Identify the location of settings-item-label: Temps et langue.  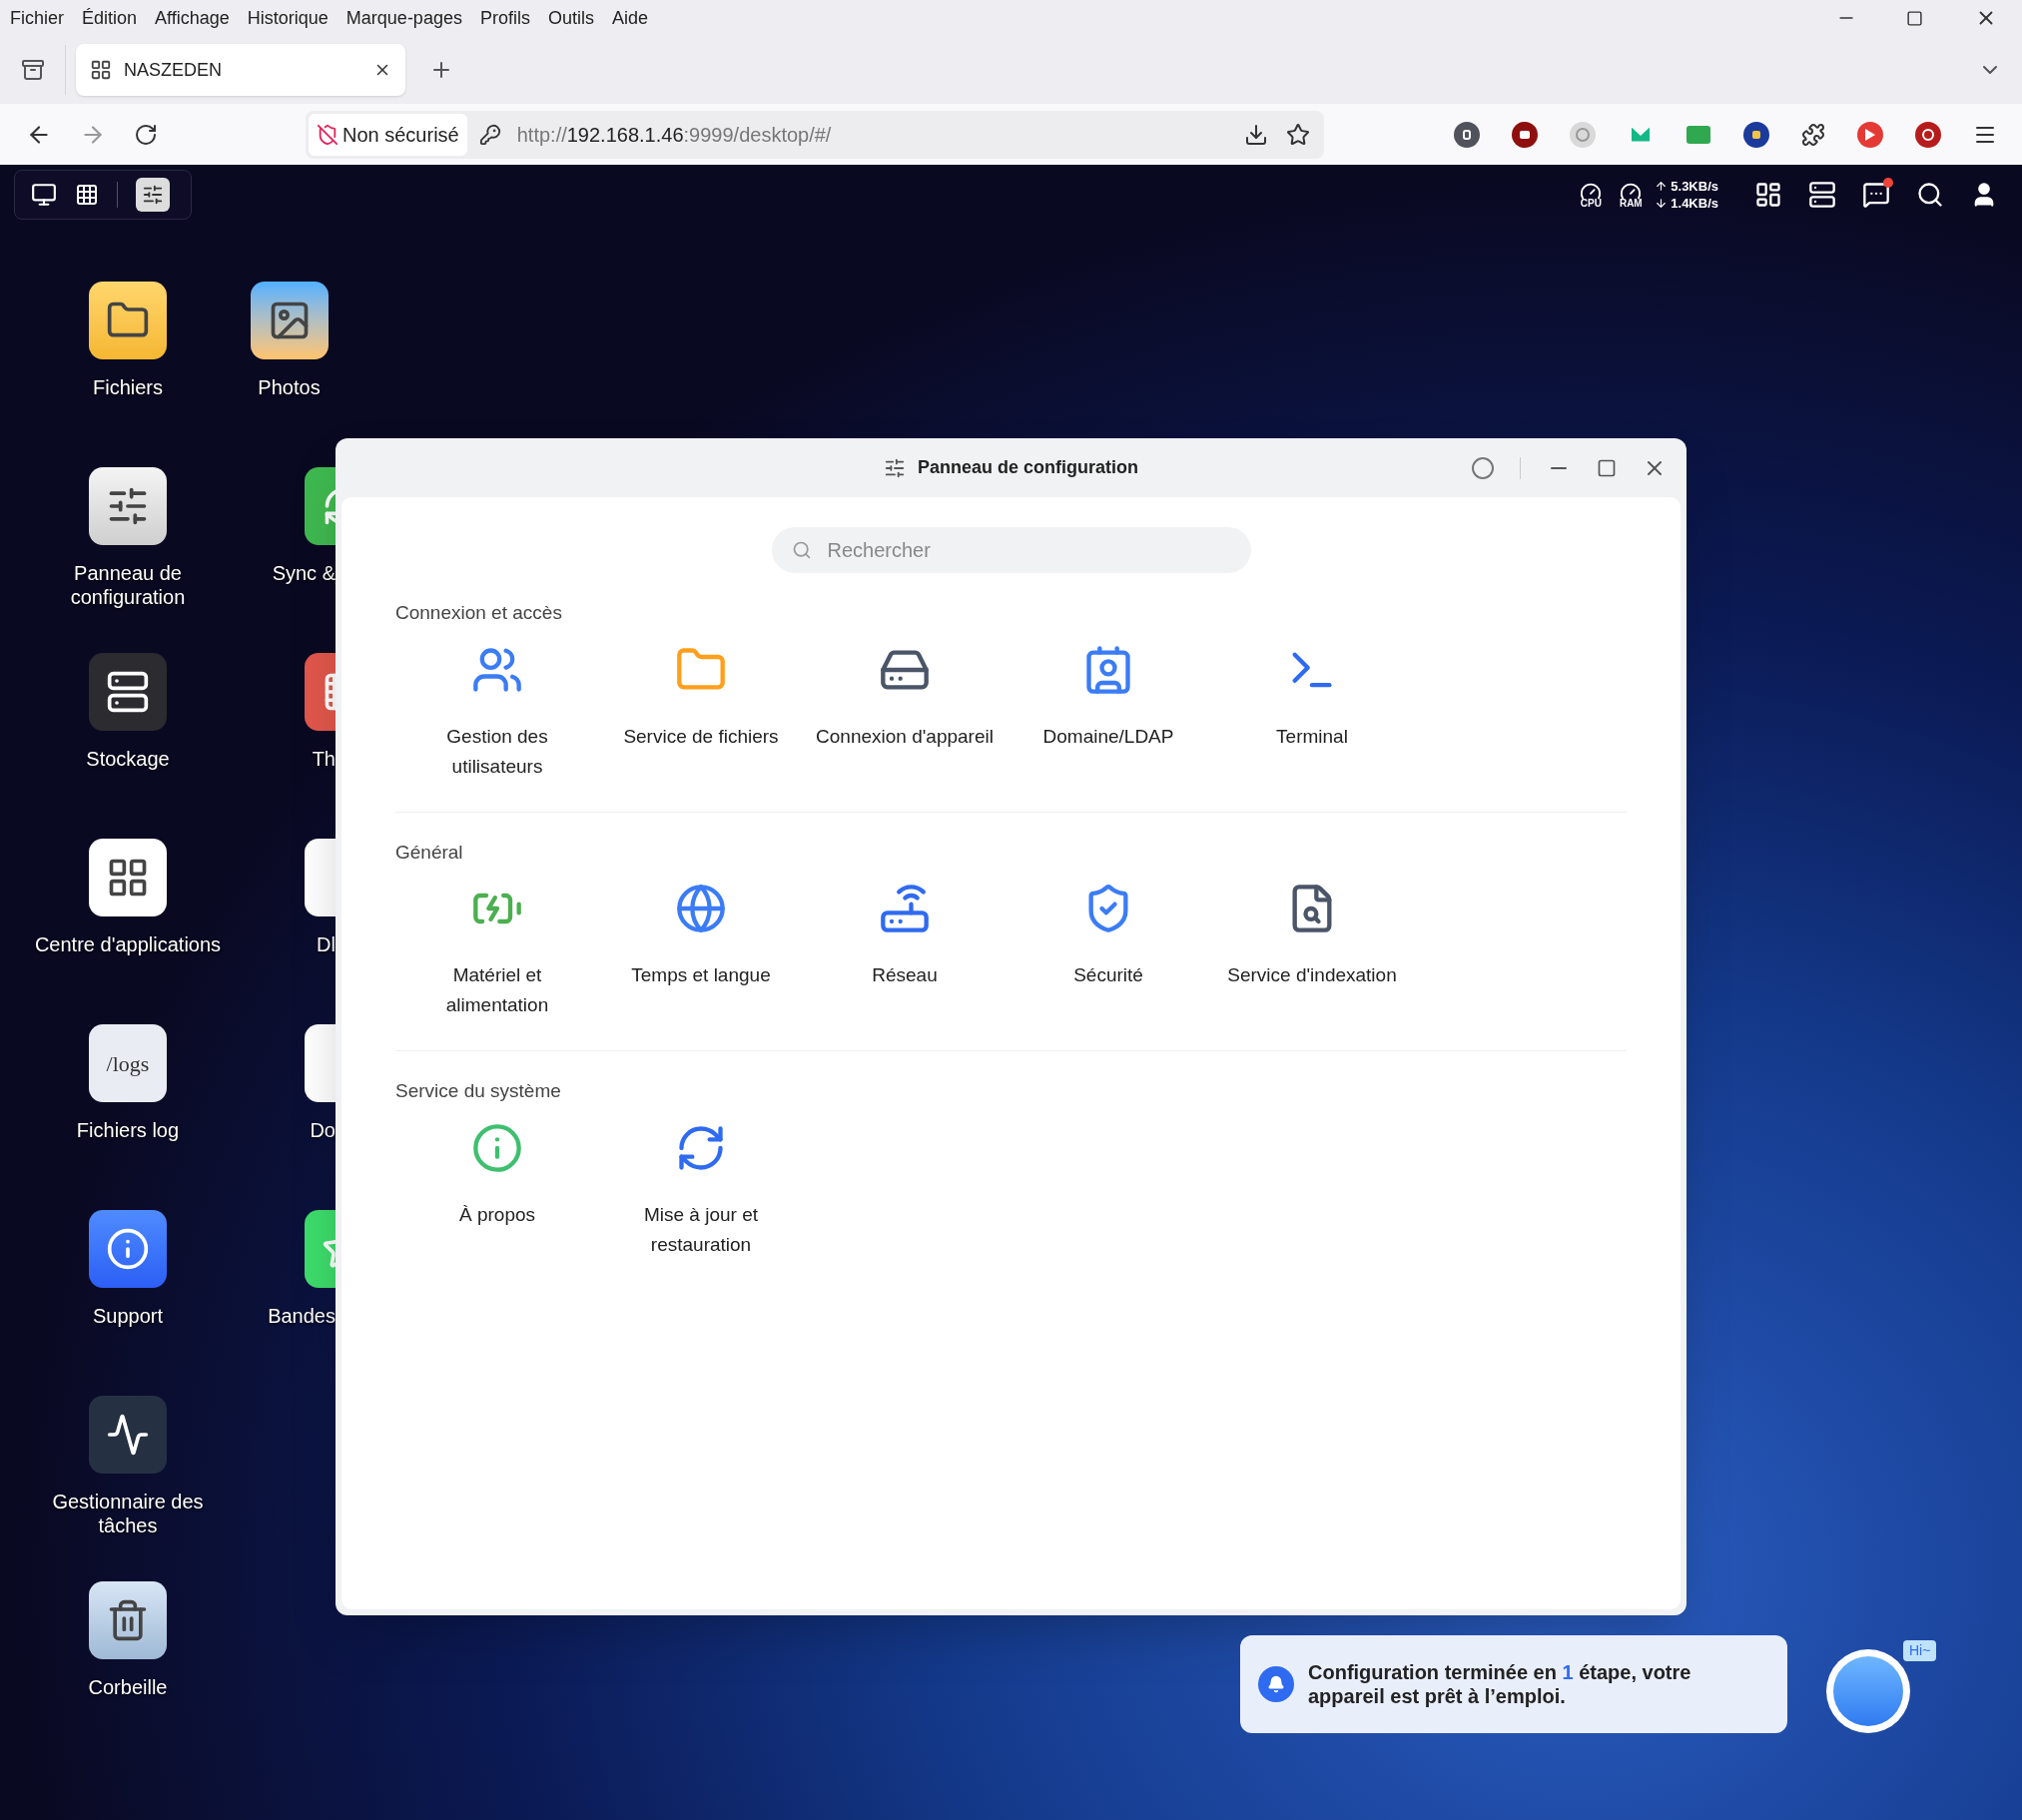
(701, 975).